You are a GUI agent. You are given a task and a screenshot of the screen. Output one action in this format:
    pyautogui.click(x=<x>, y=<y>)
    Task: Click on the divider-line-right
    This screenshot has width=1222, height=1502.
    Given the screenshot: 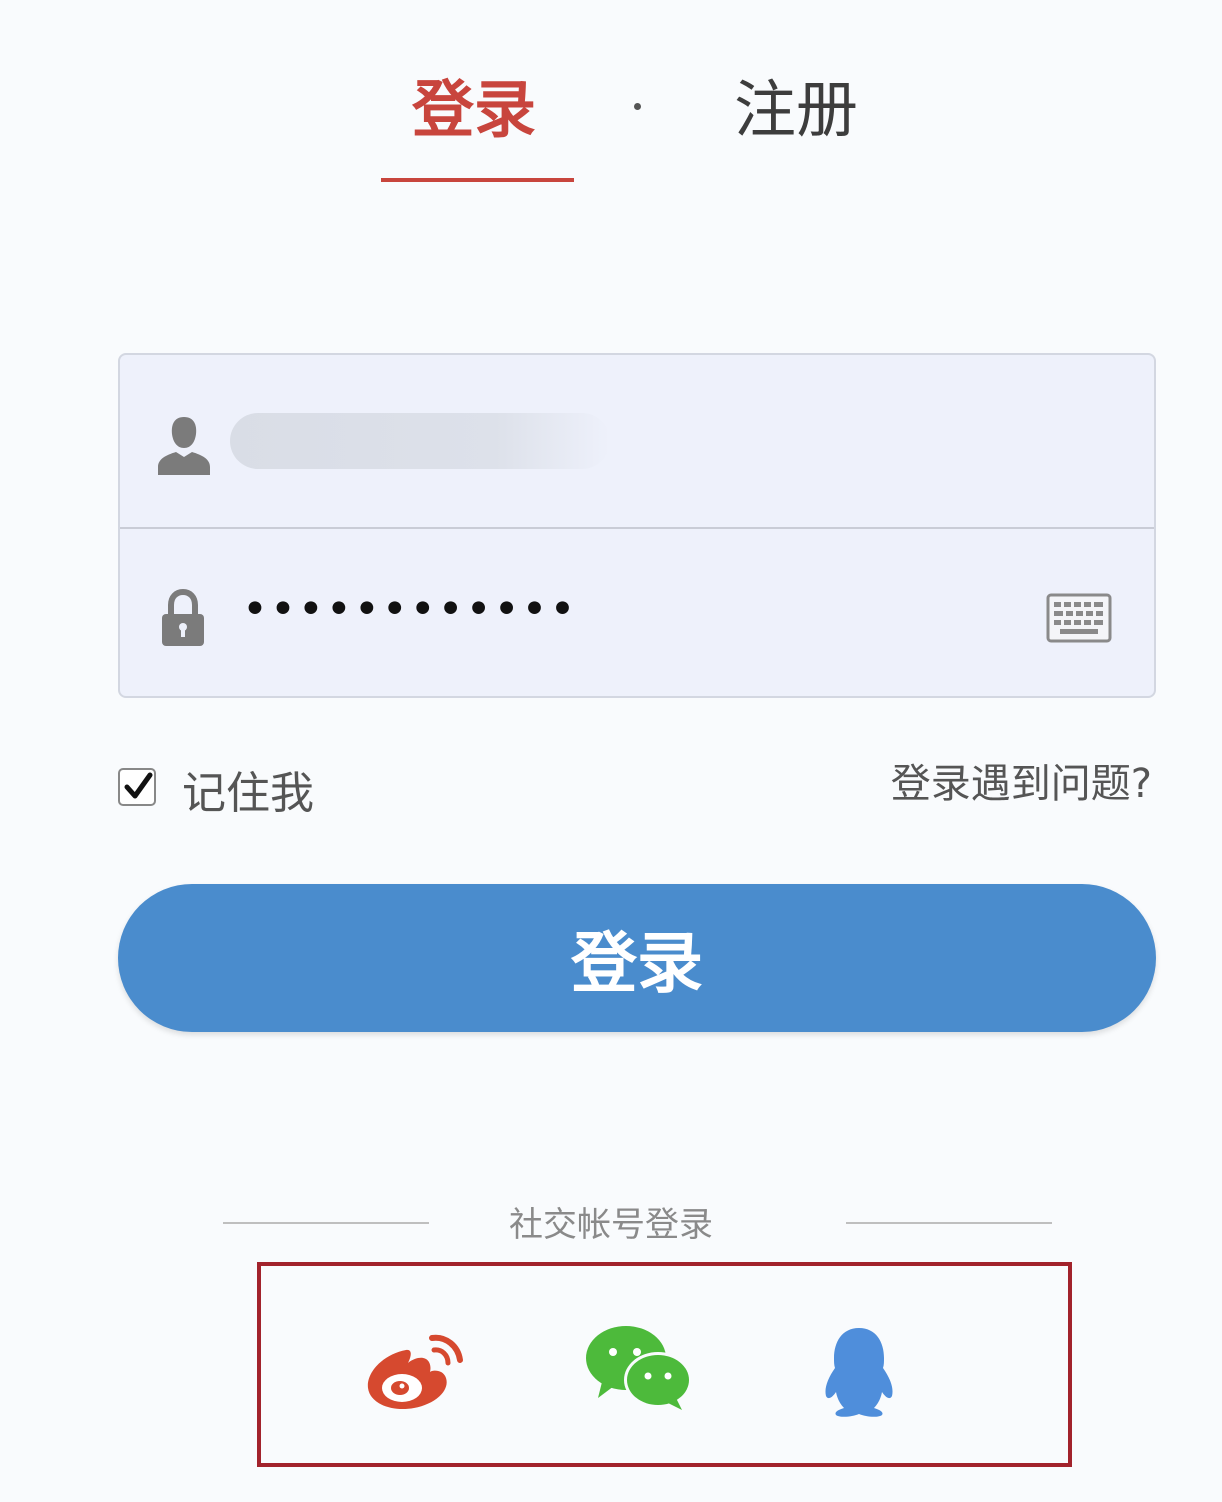 What is the action you would take?
    pyautogui.click(x=949, y=1223)
    